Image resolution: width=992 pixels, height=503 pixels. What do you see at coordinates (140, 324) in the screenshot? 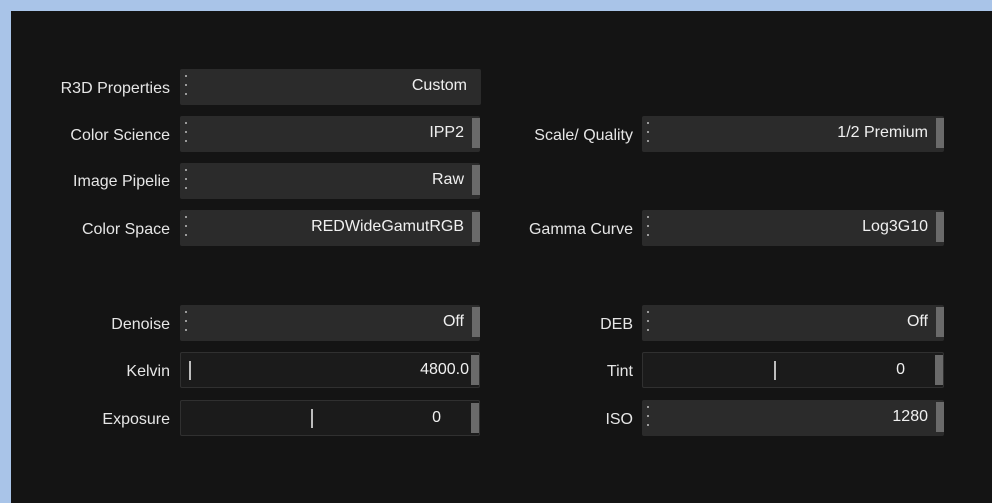
I see `denoise-label: Denoise` at bounding box center [140, 324].